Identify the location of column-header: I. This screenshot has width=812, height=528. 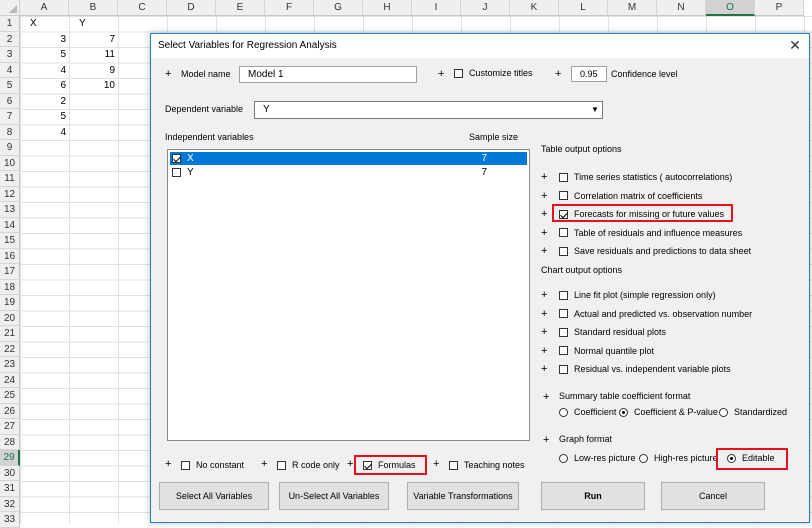
(436, 8).